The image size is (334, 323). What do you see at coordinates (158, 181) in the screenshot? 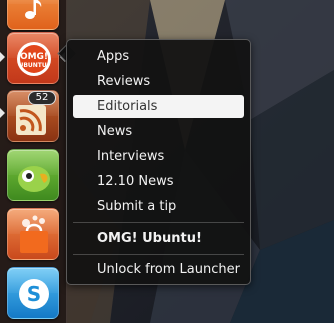
I see `menu-item-12-10-news: 12.10 News` at bounding box center [158, 181].